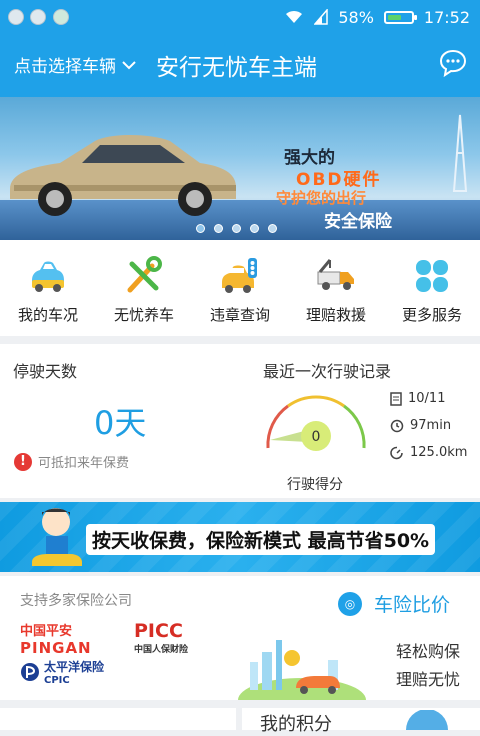 This screenshot has width=480, height=736. Describe the element at coordinates (358, 222) in the screenshot. I see `banner-line-4: 安全保险` at that location.